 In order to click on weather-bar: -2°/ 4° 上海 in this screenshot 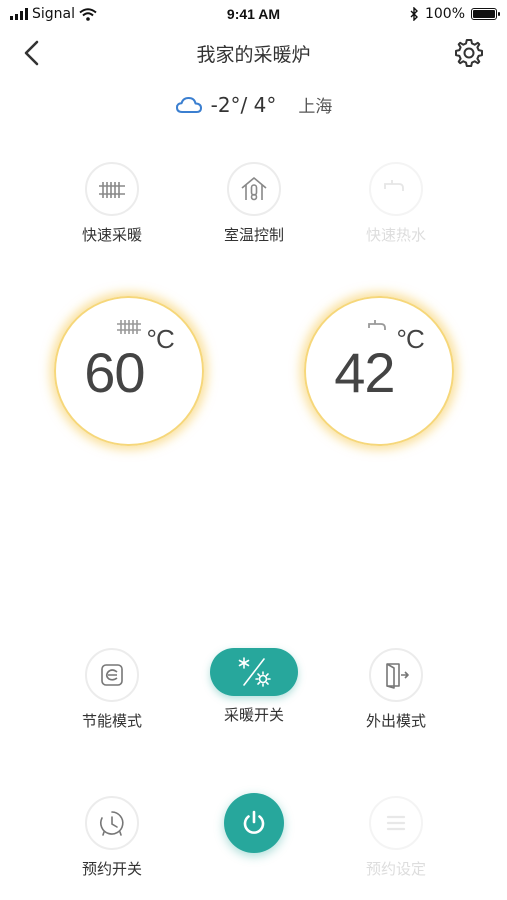, I will do `click(253, 104)`.